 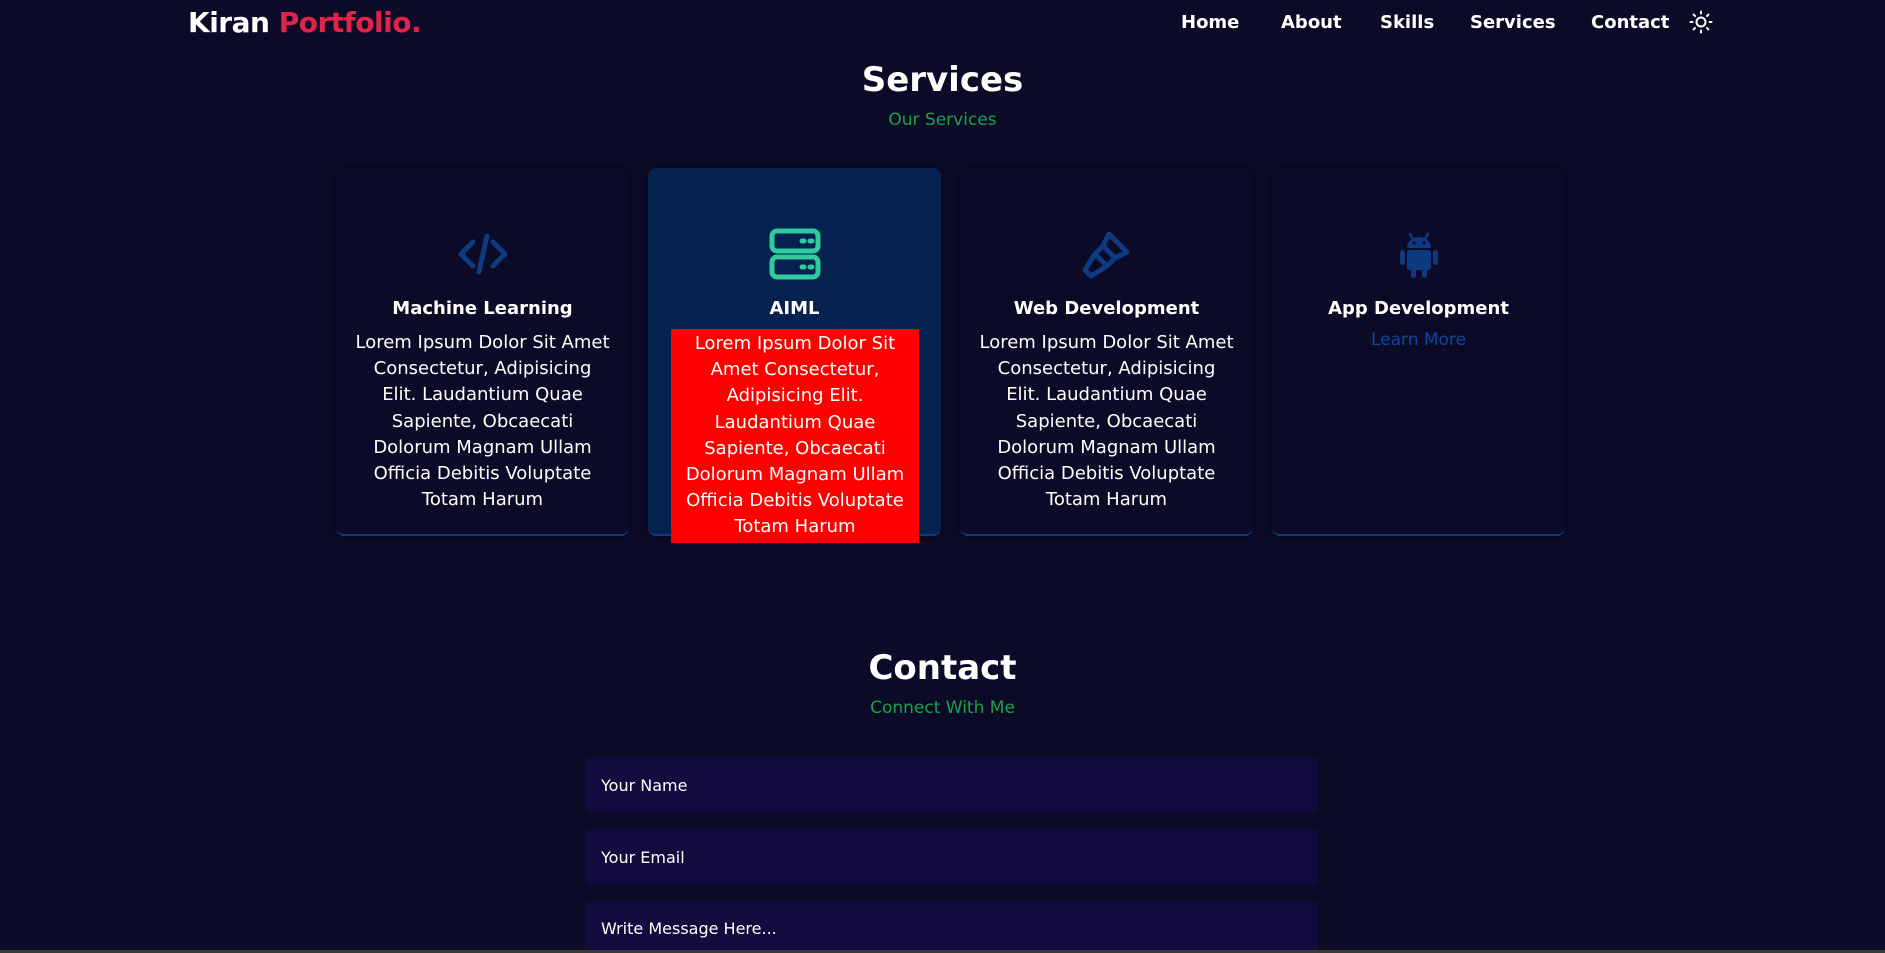 I want to click on service-card-title: Web Development, so click(x=1106, y=308).